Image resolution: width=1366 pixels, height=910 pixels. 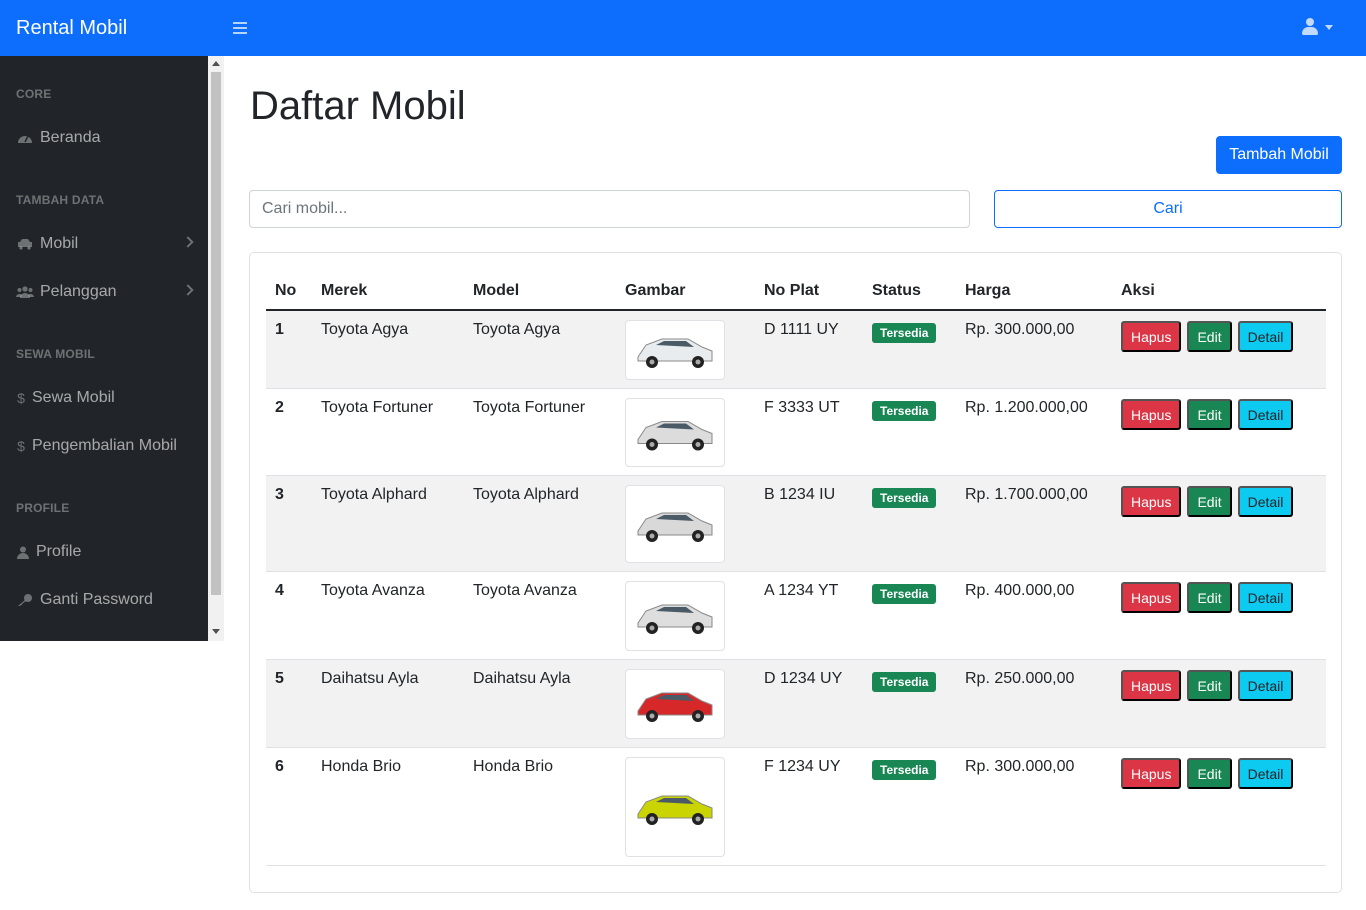 I want to click on sidebar-item-pengembalian-mobil: $ Pengembalian Mobil, so click(x=106, y=446).